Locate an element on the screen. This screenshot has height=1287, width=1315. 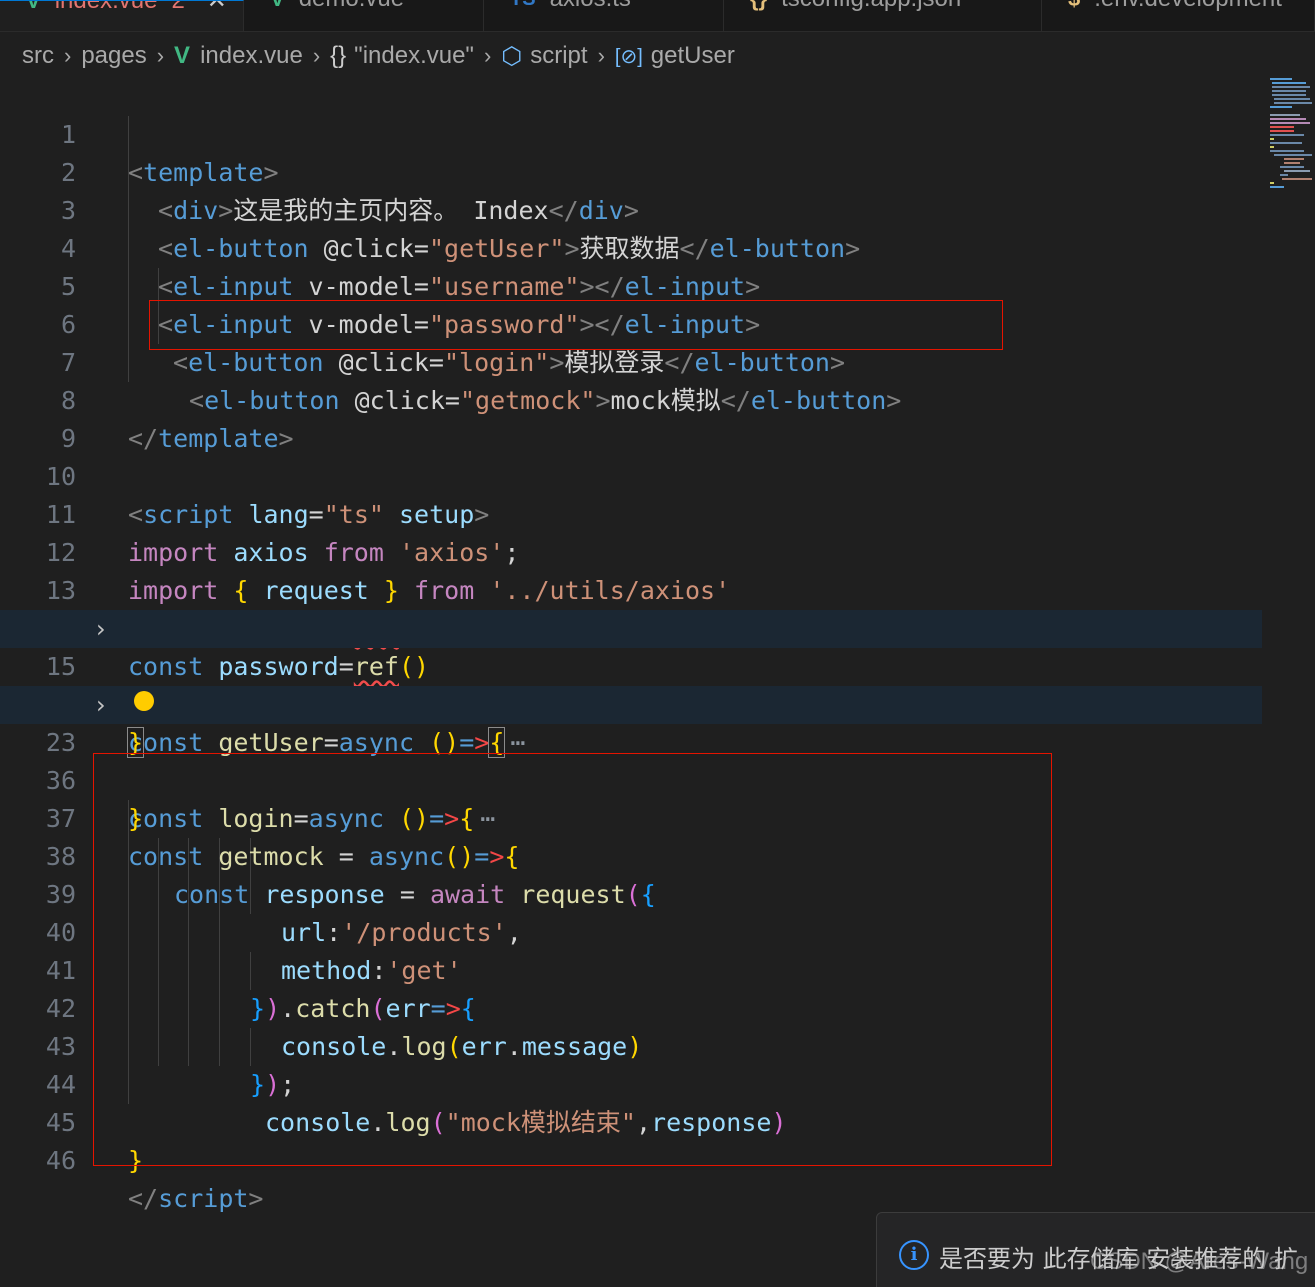
watermark: CSDN @Ares-Wang is located at coordinates (1199, 1261).